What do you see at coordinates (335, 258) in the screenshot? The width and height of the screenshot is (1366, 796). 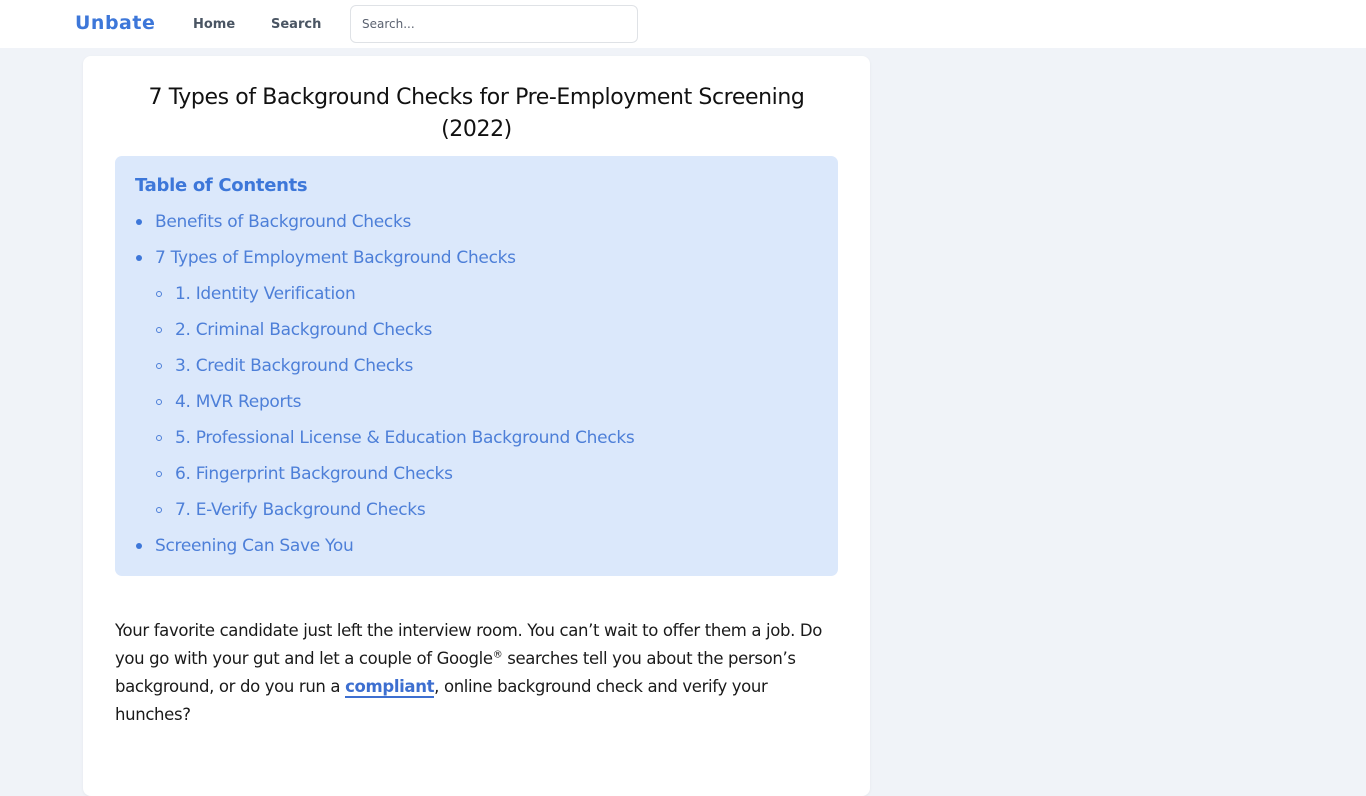 I see `toc-link: 7 Types of Employment Background Checks` at bounding box center [335, 258].